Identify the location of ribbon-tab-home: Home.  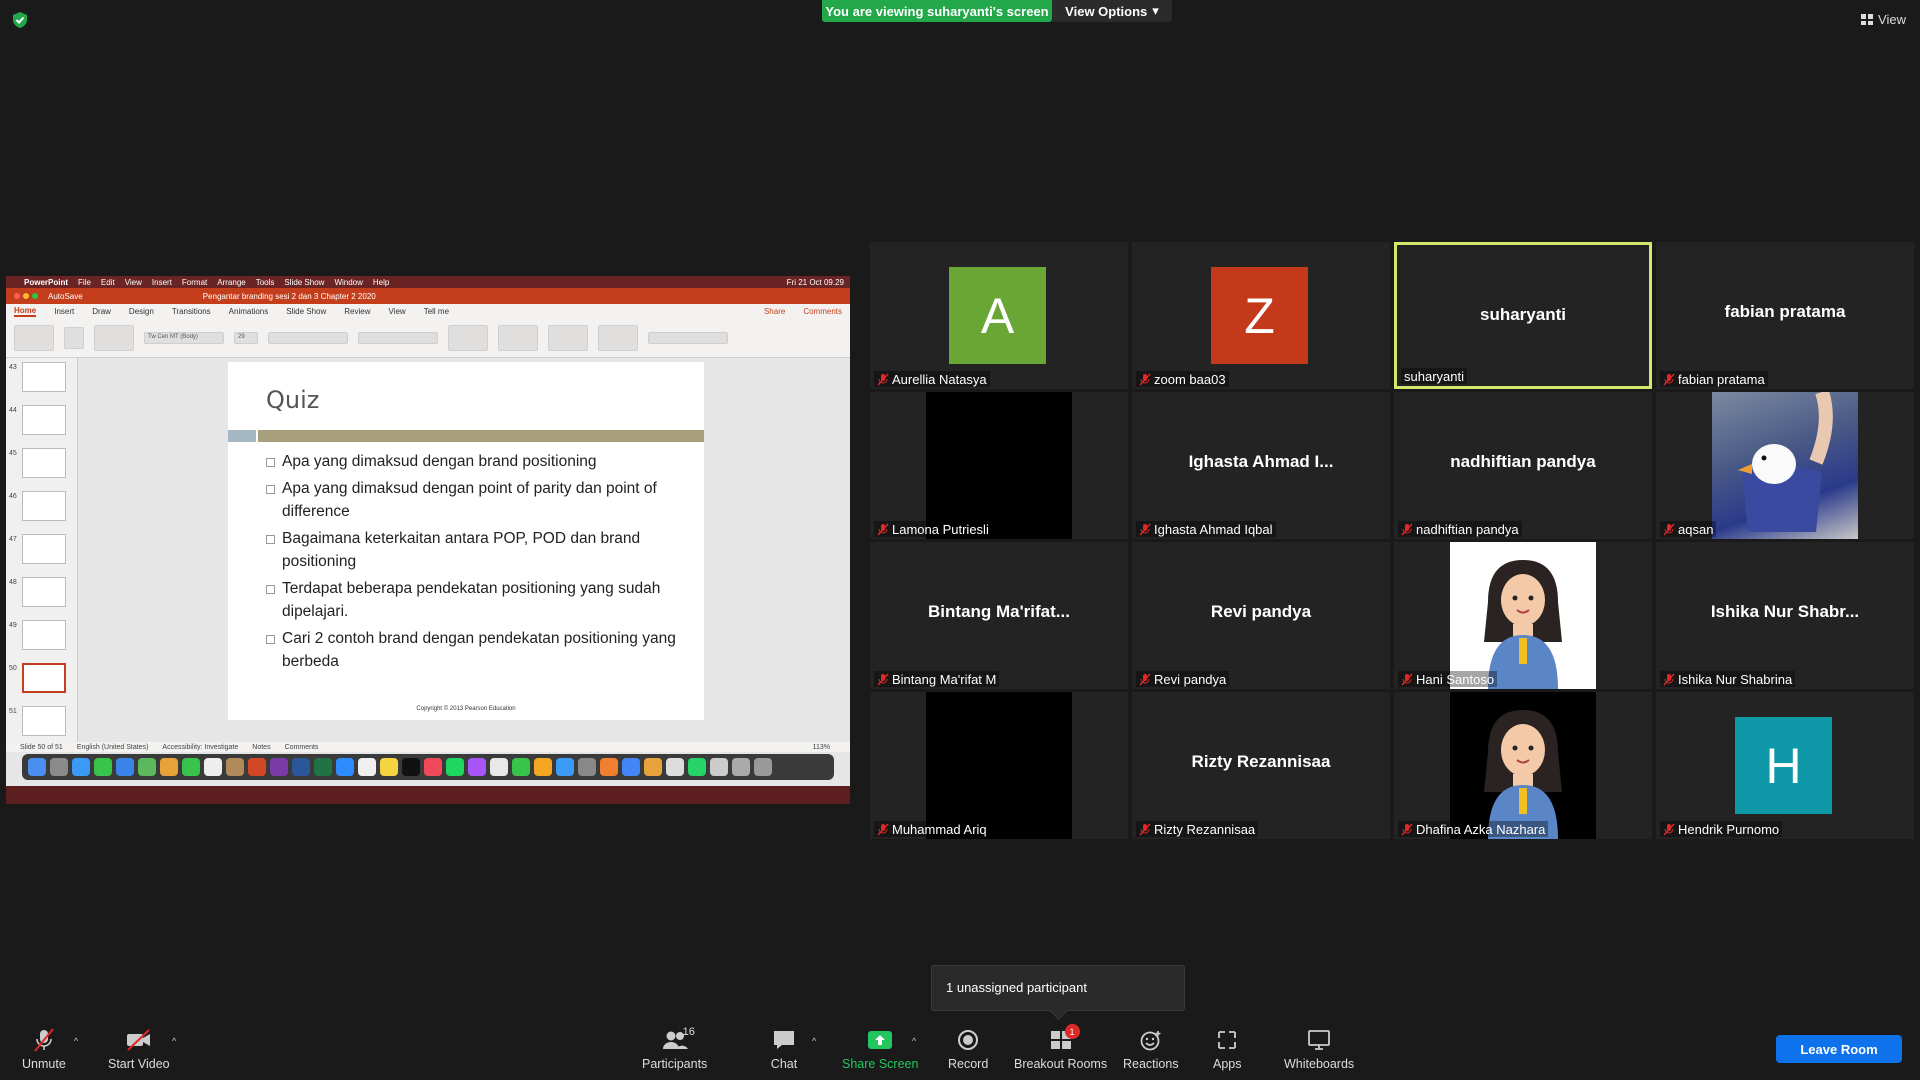
(25, 311).